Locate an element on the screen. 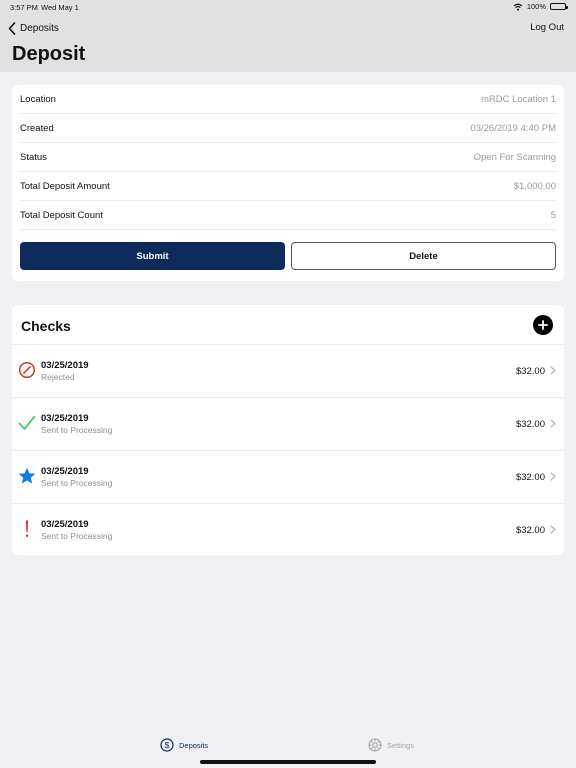  status-bar: 3:57 PM Wed May 1 100% is located at coordinates (288, 7).